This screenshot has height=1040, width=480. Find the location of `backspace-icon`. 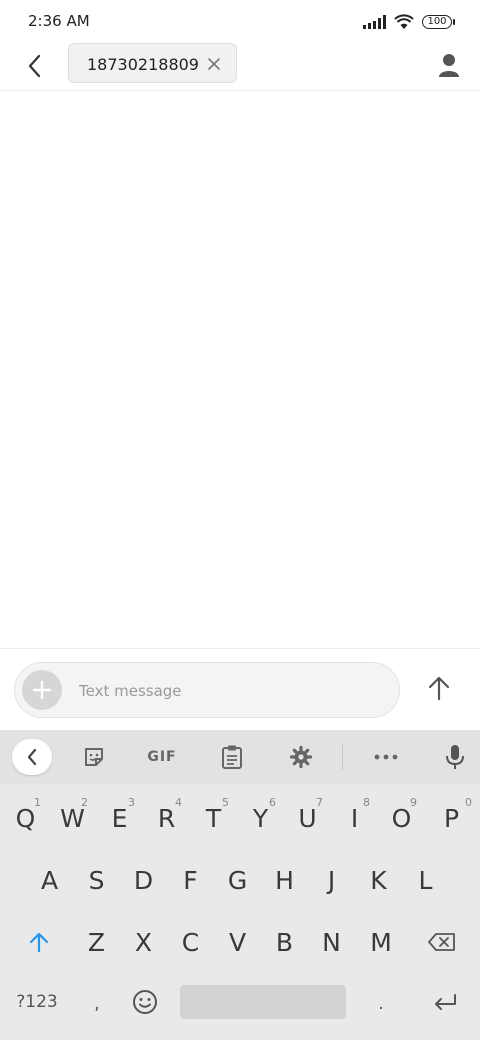

backspace-icon is located at coordinates (441, 942).